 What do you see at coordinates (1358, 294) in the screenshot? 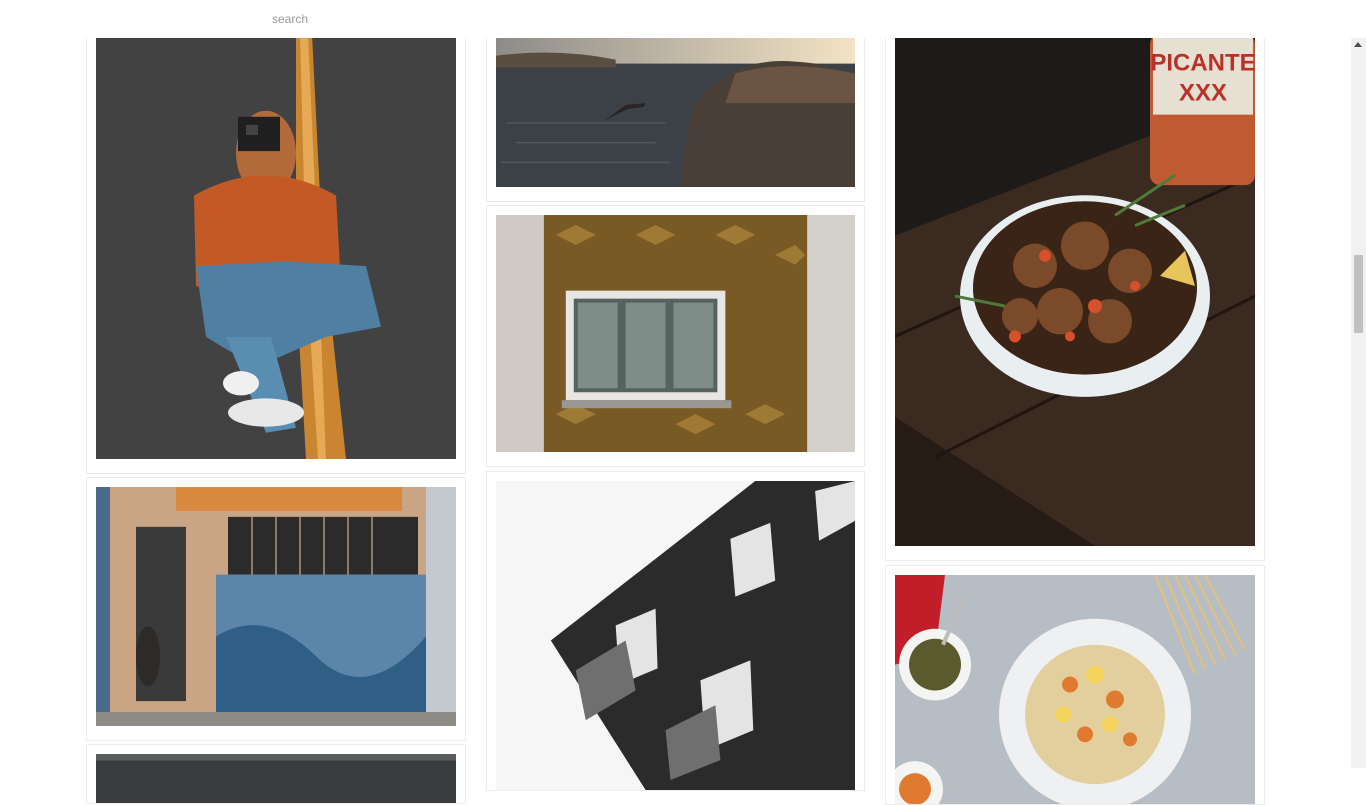
I see `scrollbar-thumb` at bounding box center [1358, 294].